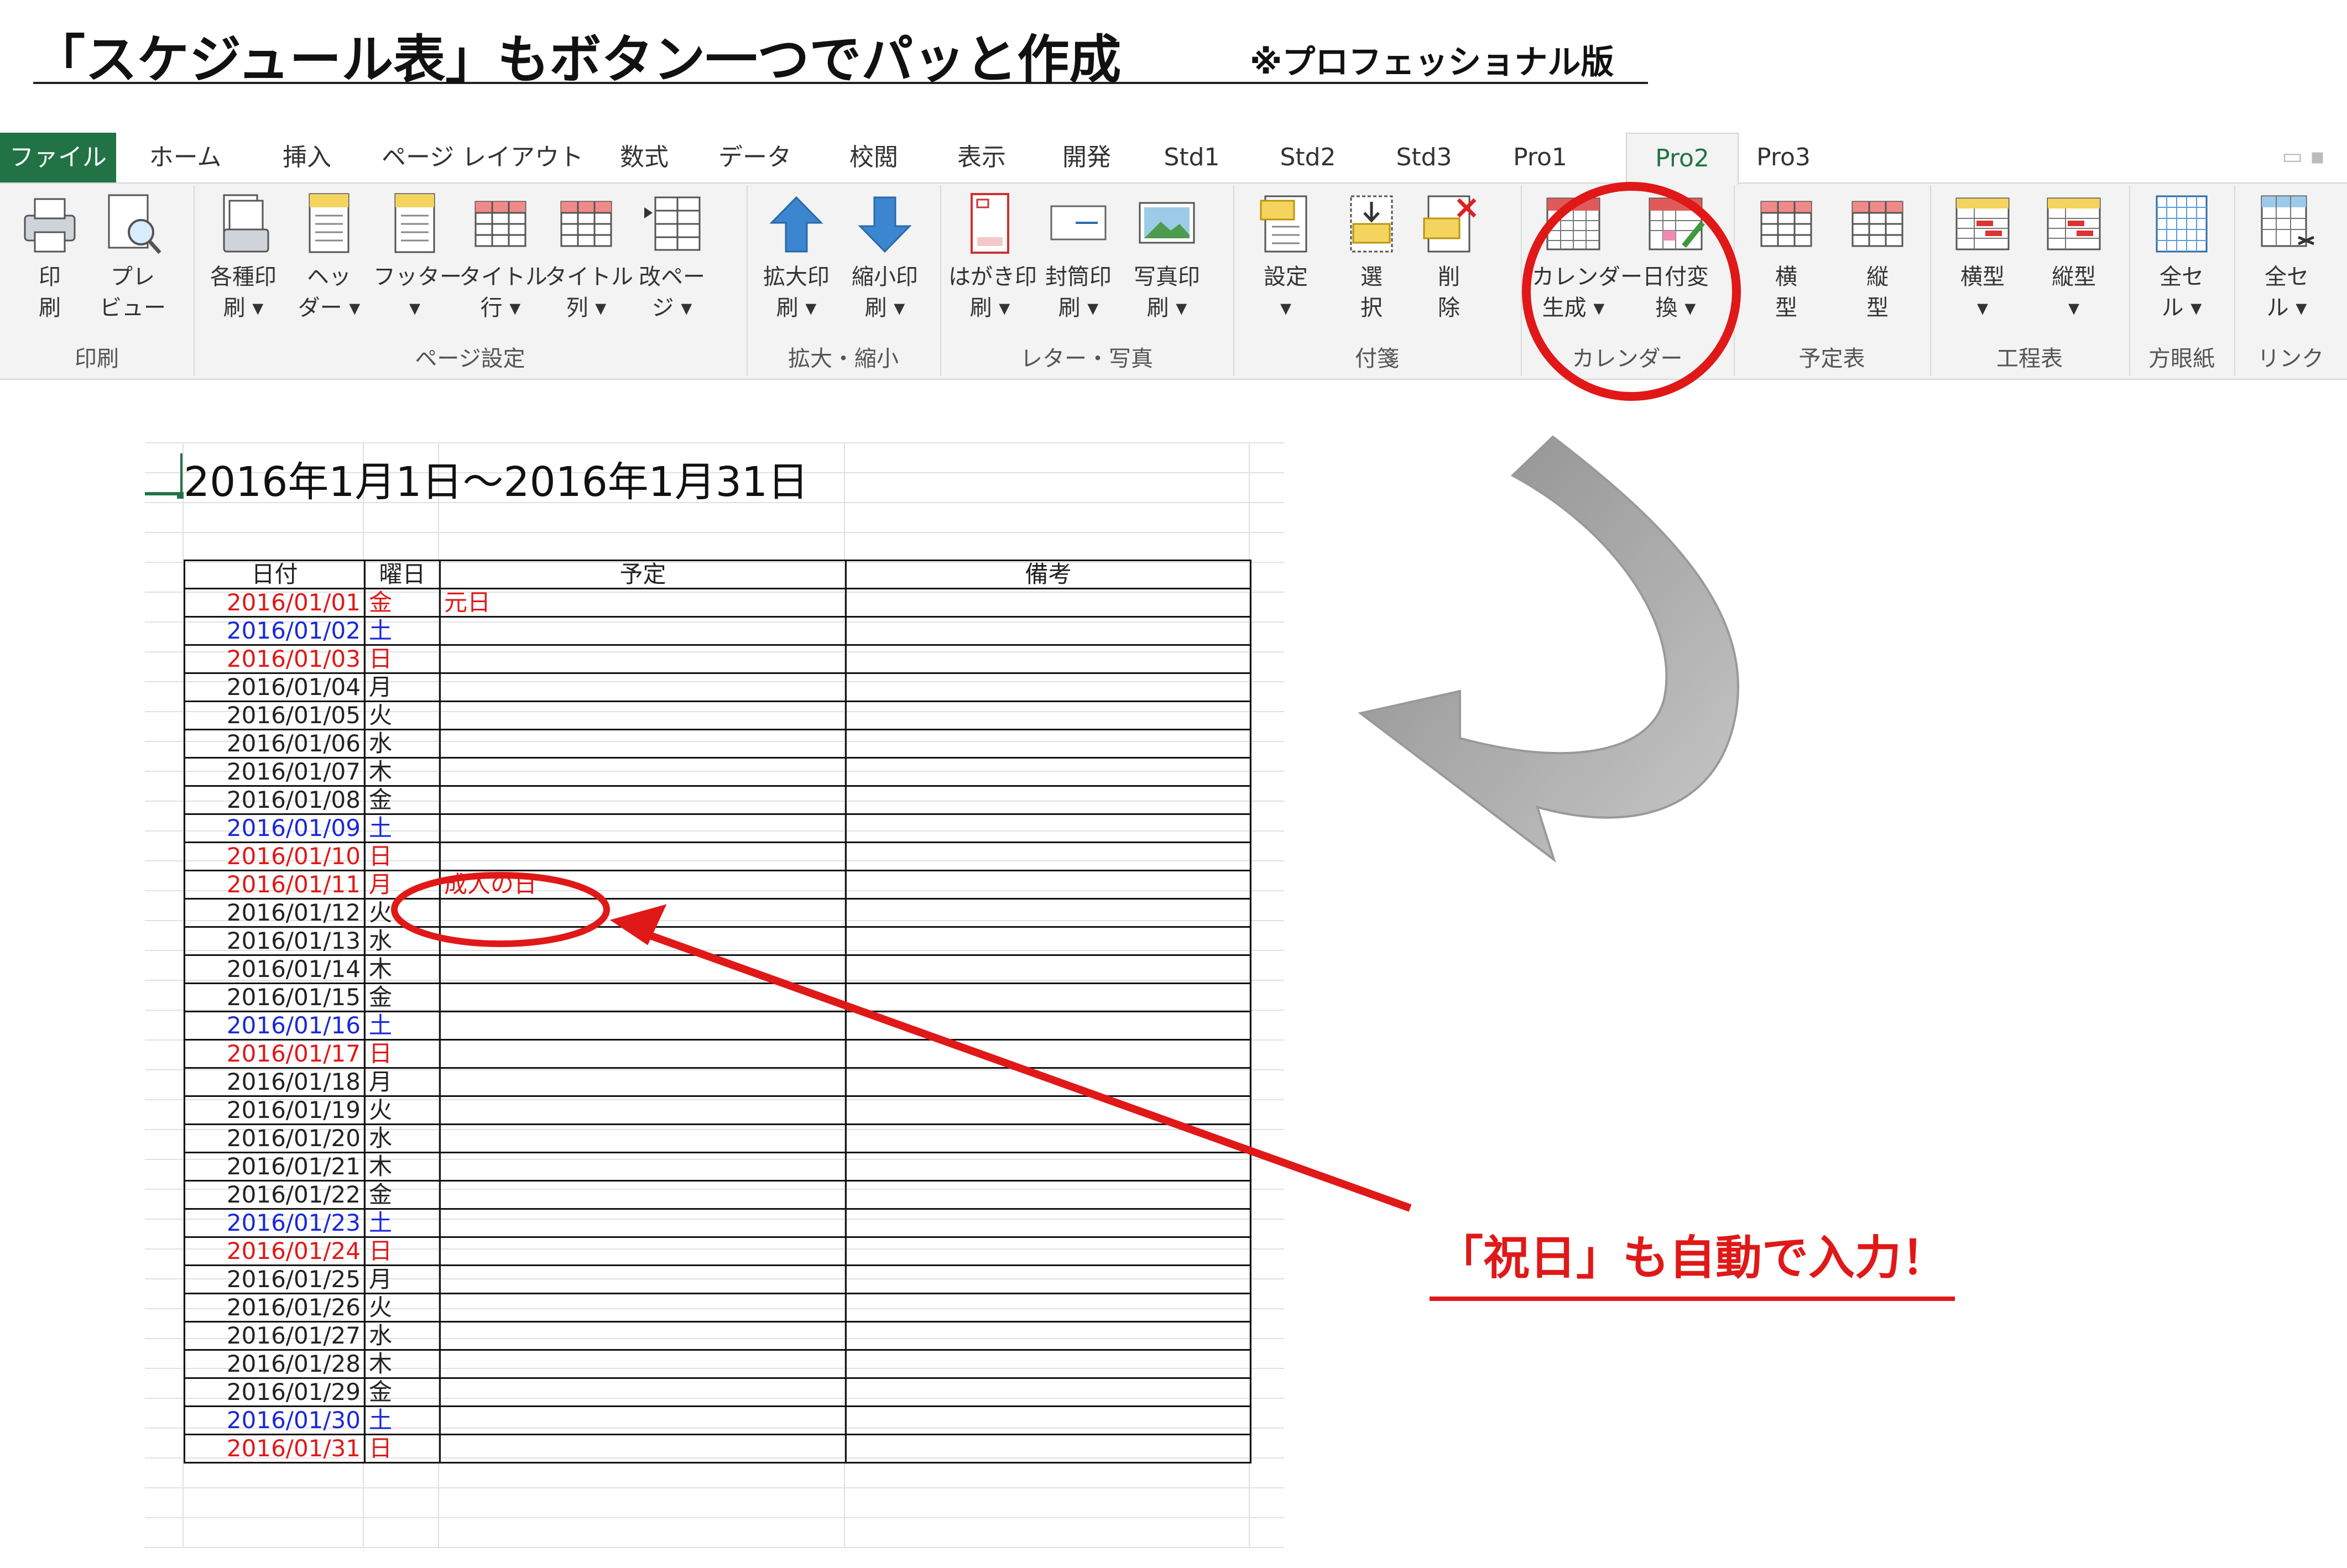  What do you see at coordinates (1308, 158) in the screenshot?
I see `tab-10: Std2` at bounding box center [1308, 158].